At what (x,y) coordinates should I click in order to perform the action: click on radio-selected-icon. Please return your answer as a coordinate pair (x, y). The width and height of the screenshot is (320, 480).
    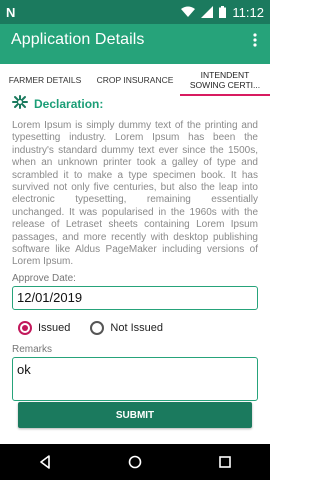
    Looking at the image, I should click on (25, 327).